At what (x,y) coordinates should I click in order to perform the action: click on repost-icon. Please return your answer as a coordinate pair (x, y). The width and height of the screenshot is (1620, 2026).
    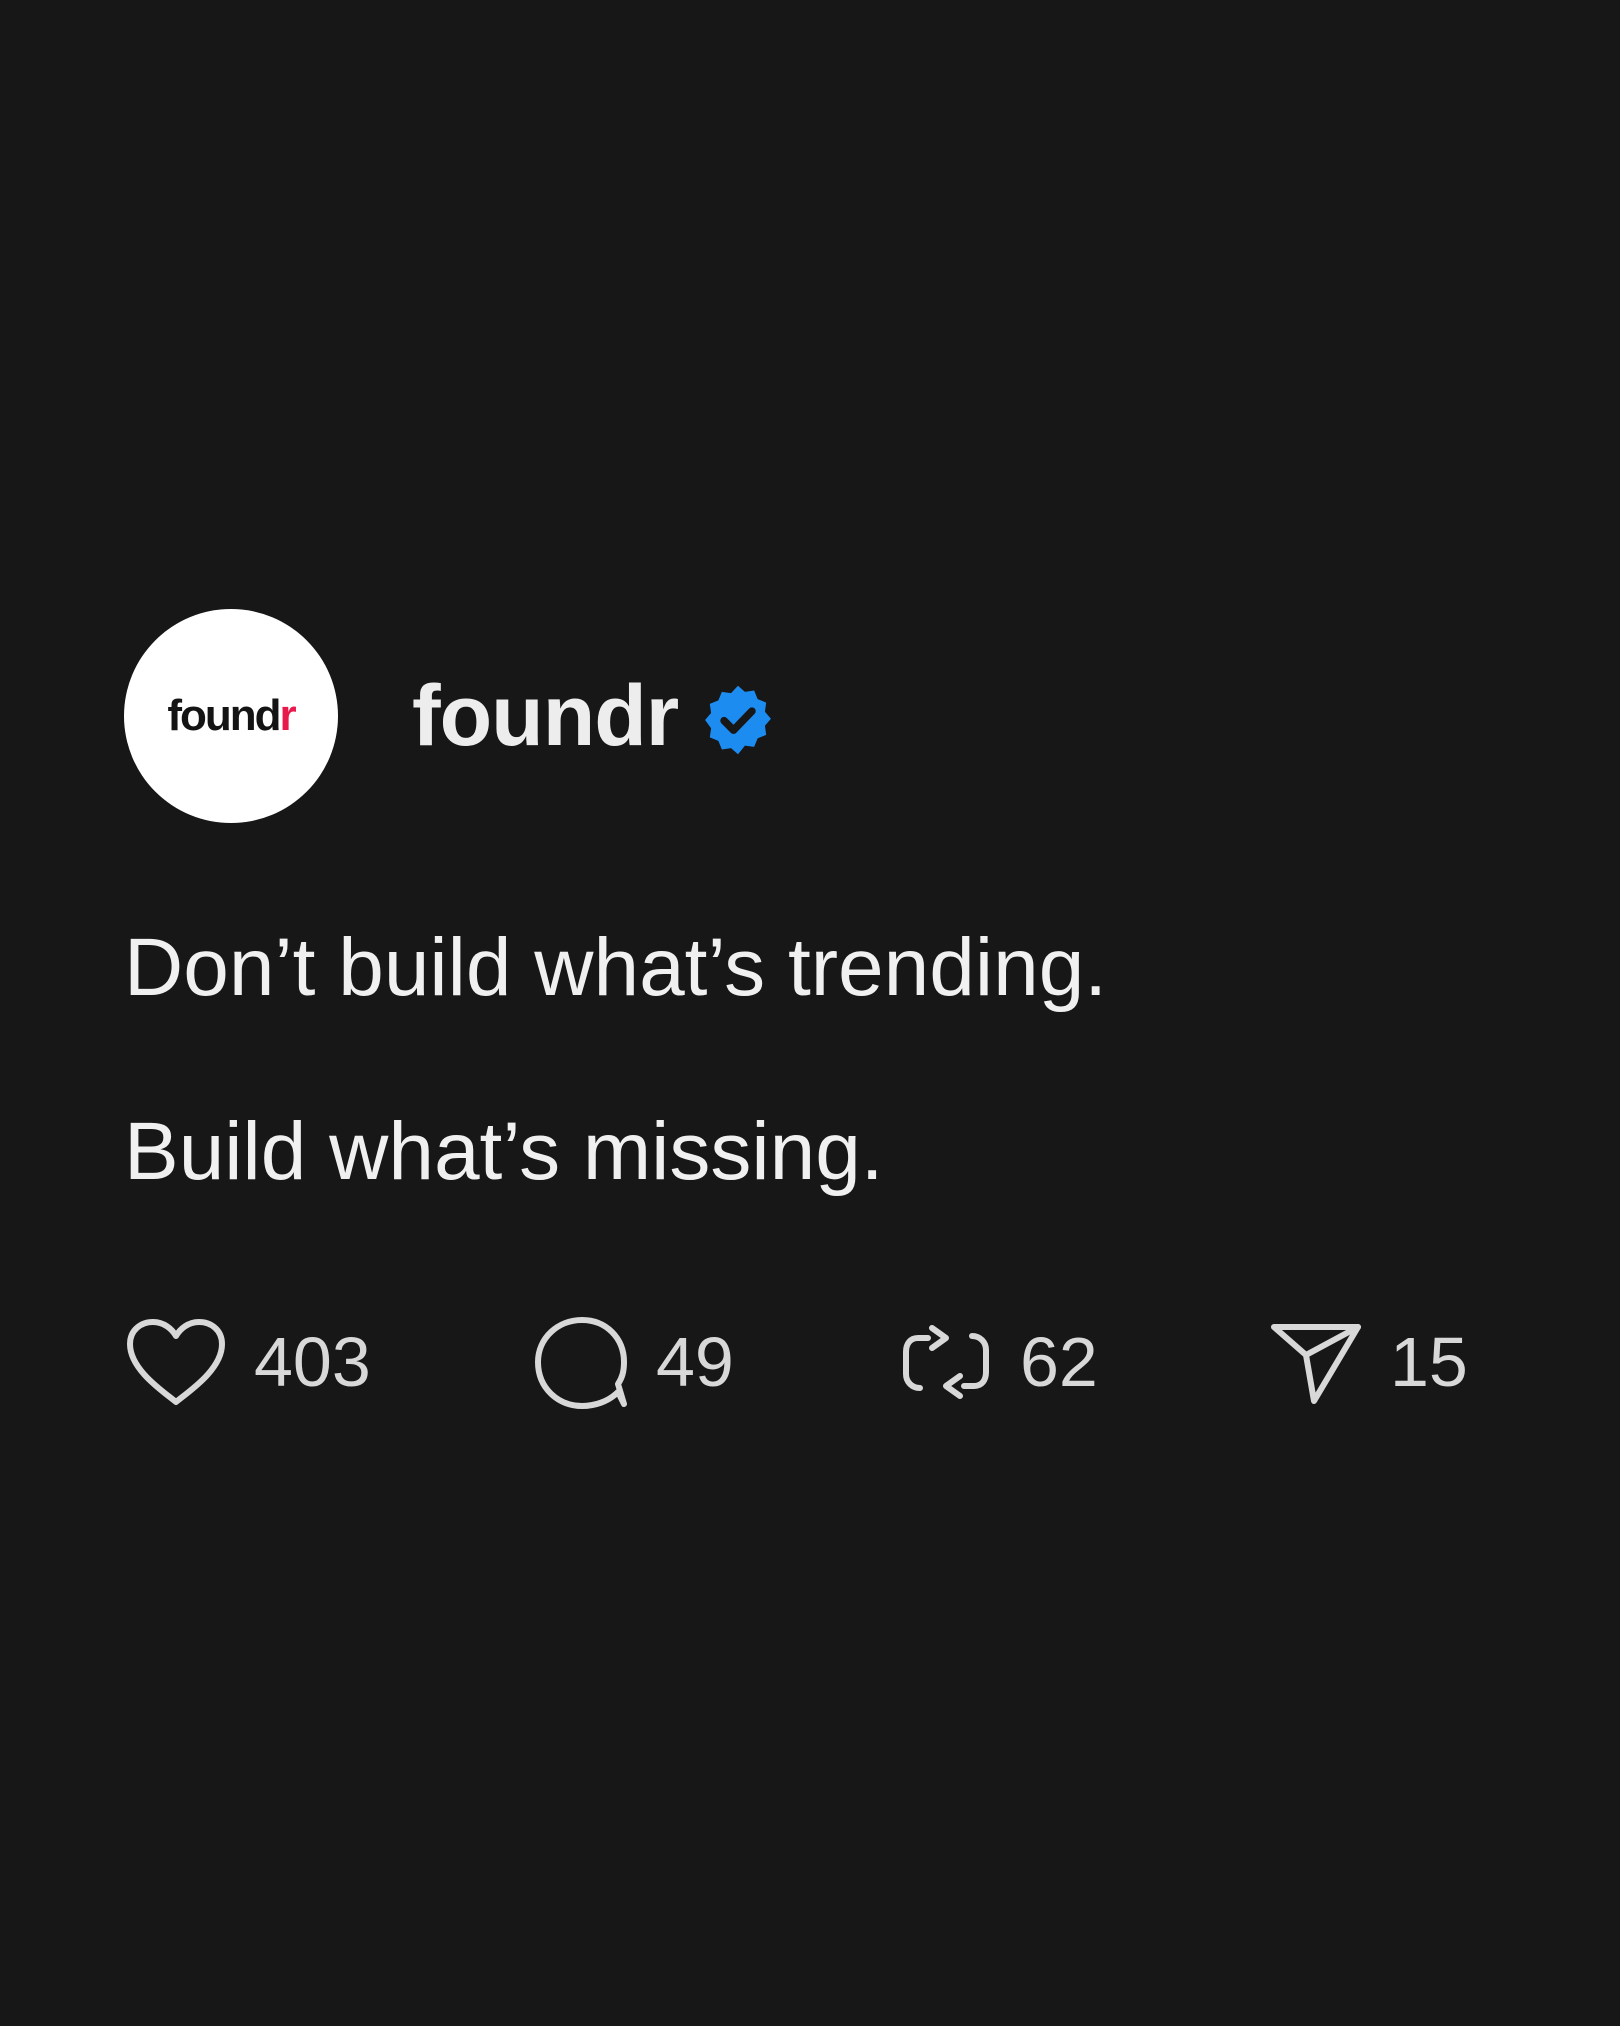
    Looking at the image, I should click on (946, 1362).